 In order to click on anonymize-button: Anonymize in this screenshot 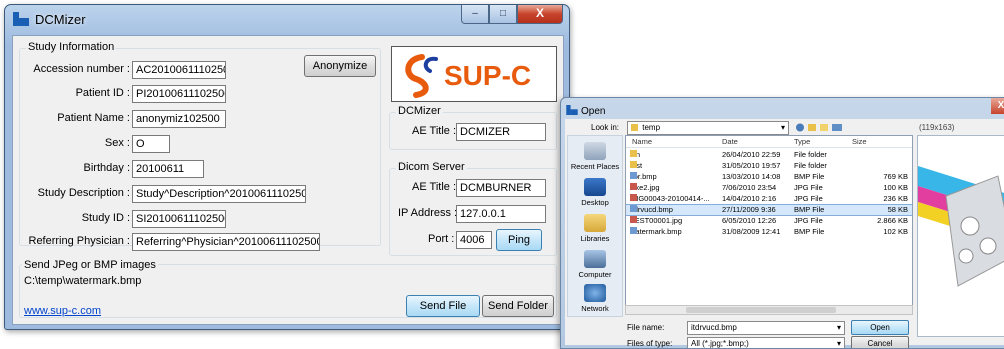, I will do `click(340, 66)`.